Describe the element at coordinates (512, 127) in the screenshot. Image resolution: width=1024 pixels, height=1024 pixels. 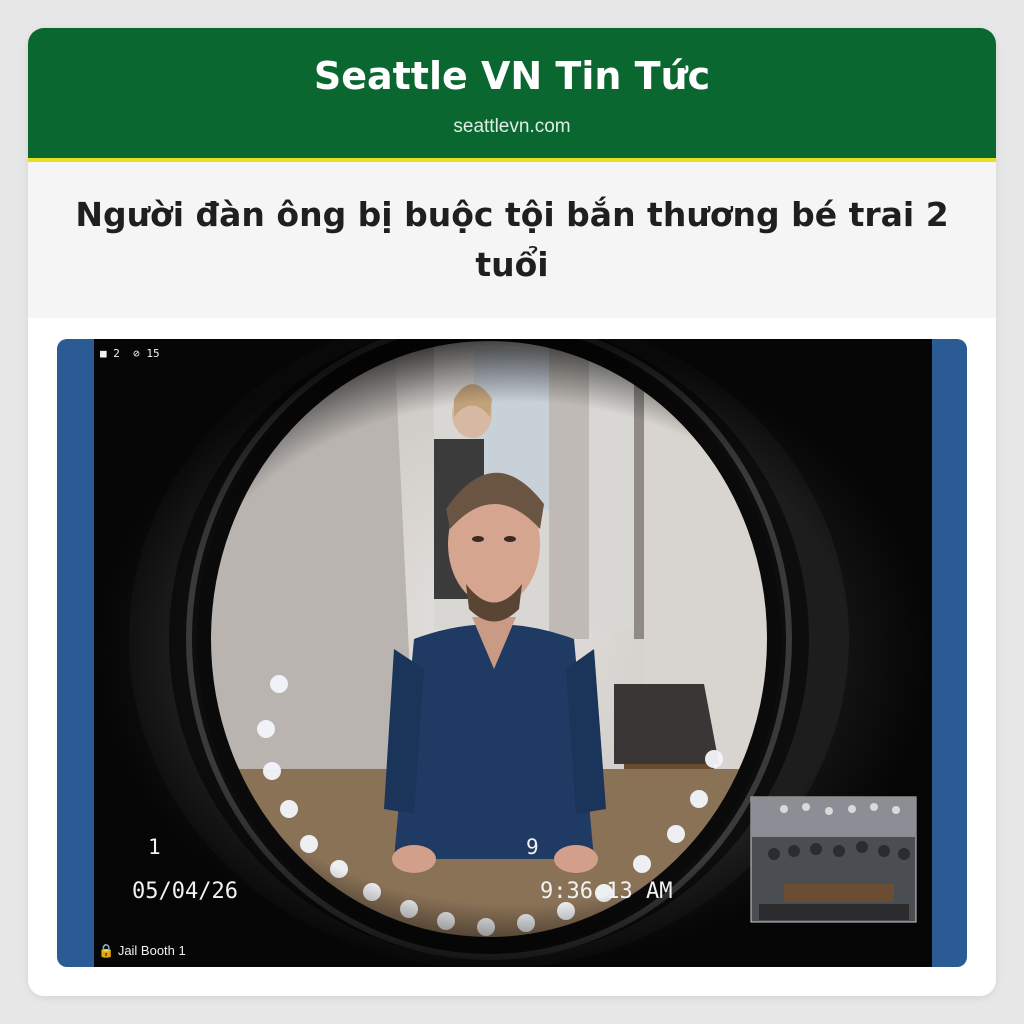
I see `site-url: seattlevn.com` at that location.